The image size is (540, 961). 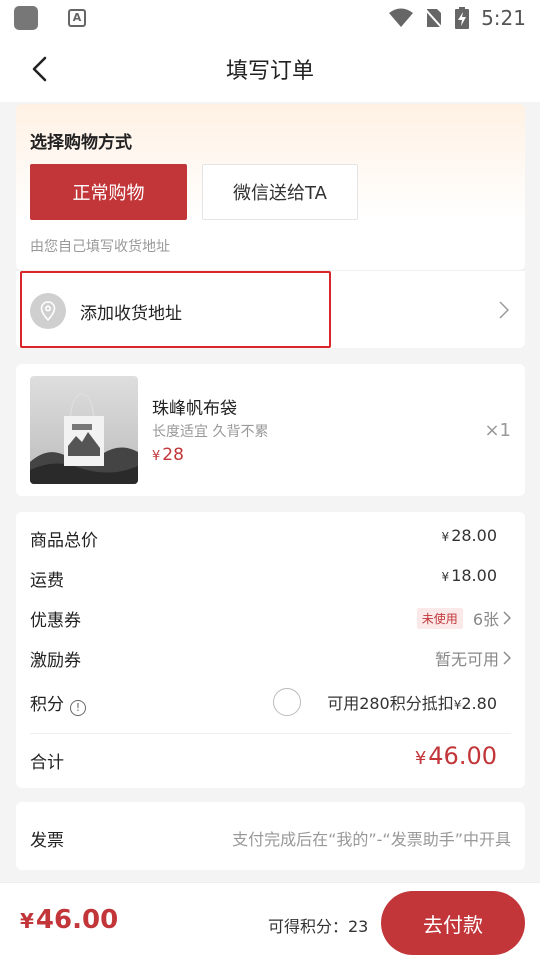 I want to click on app-notification-icon, so click(x=26, y=18).